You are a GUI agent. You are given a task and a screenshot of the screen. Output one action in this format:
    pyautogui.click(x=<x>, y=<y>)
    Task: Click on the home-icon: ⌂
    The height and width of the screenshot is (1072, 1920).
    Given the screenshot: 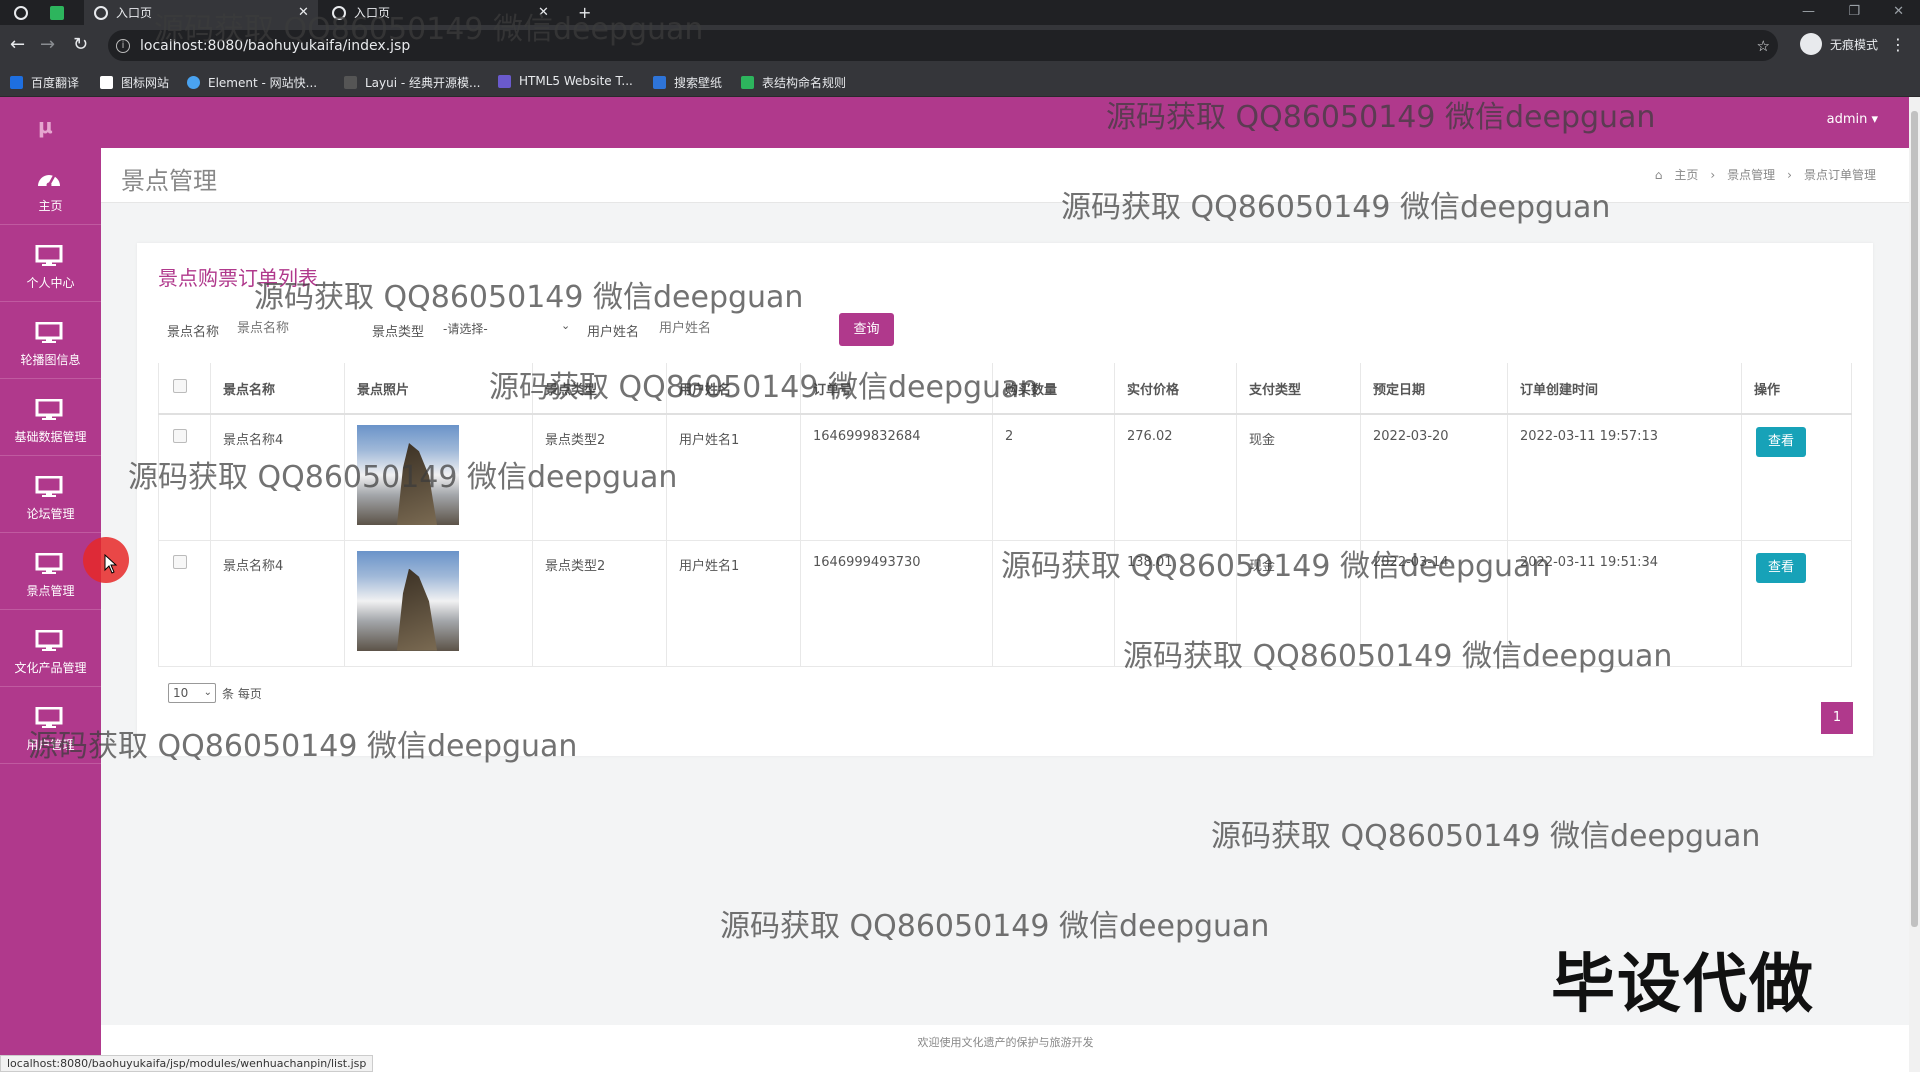 What is the action you would take?
    pyautogui.click(x=1658, y=174)
    